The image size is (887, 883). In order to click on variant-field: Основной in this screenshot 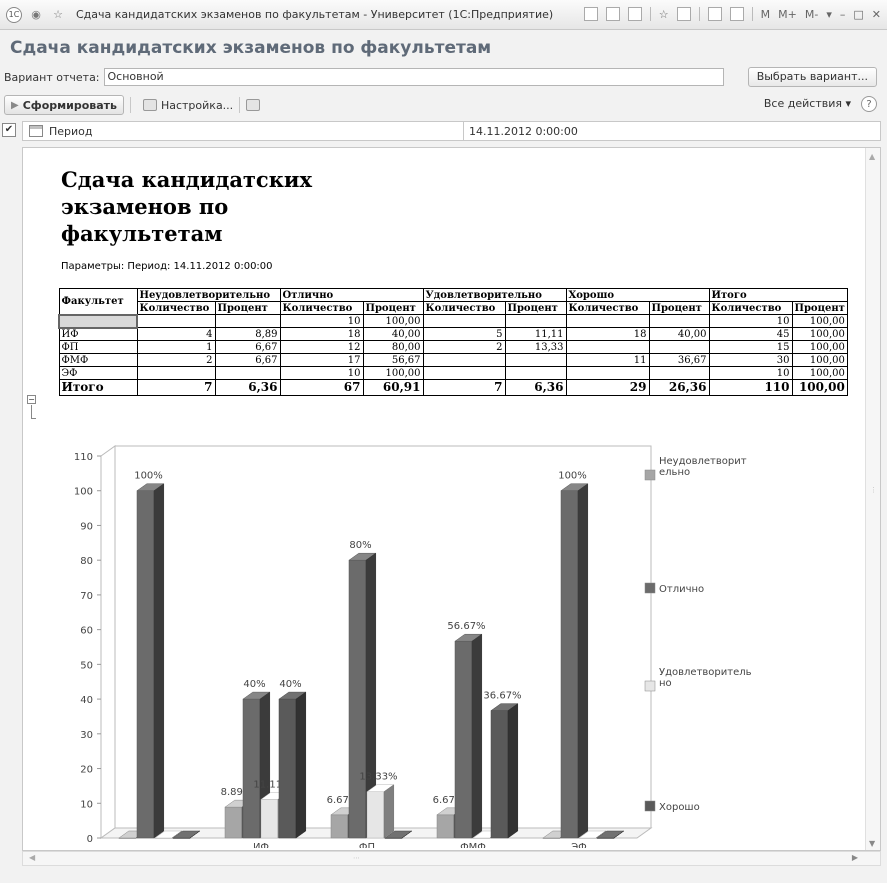, I will do `click(413, 77)`.